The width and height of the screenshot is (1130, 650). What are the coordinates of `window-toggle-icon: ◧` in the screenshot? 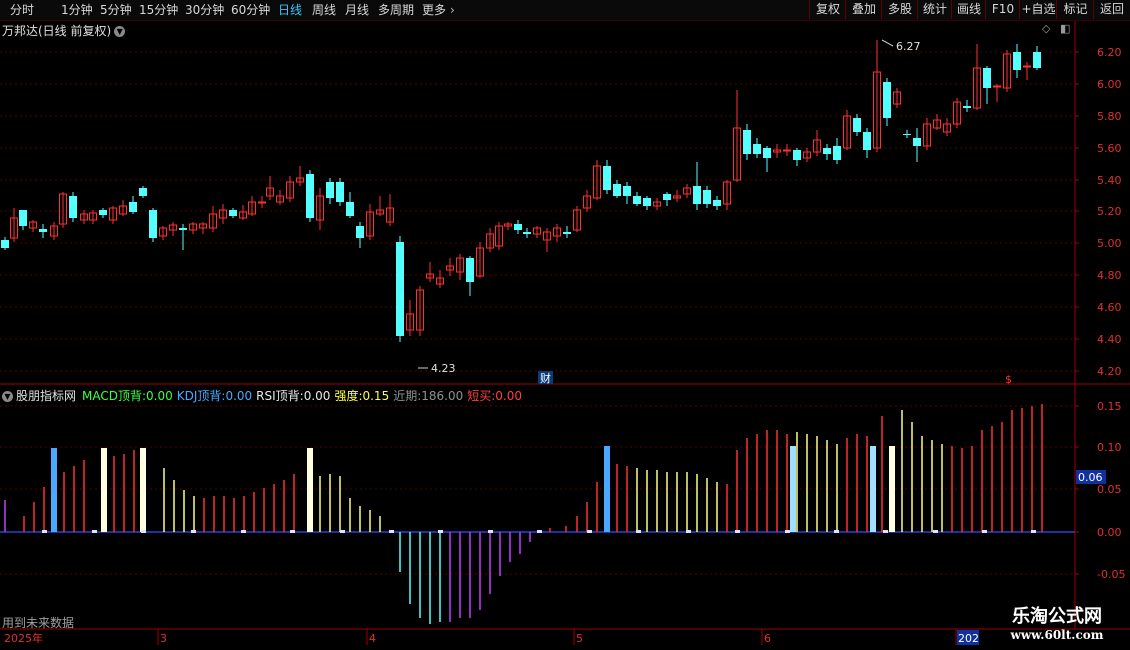 It's located at (1065, 28).